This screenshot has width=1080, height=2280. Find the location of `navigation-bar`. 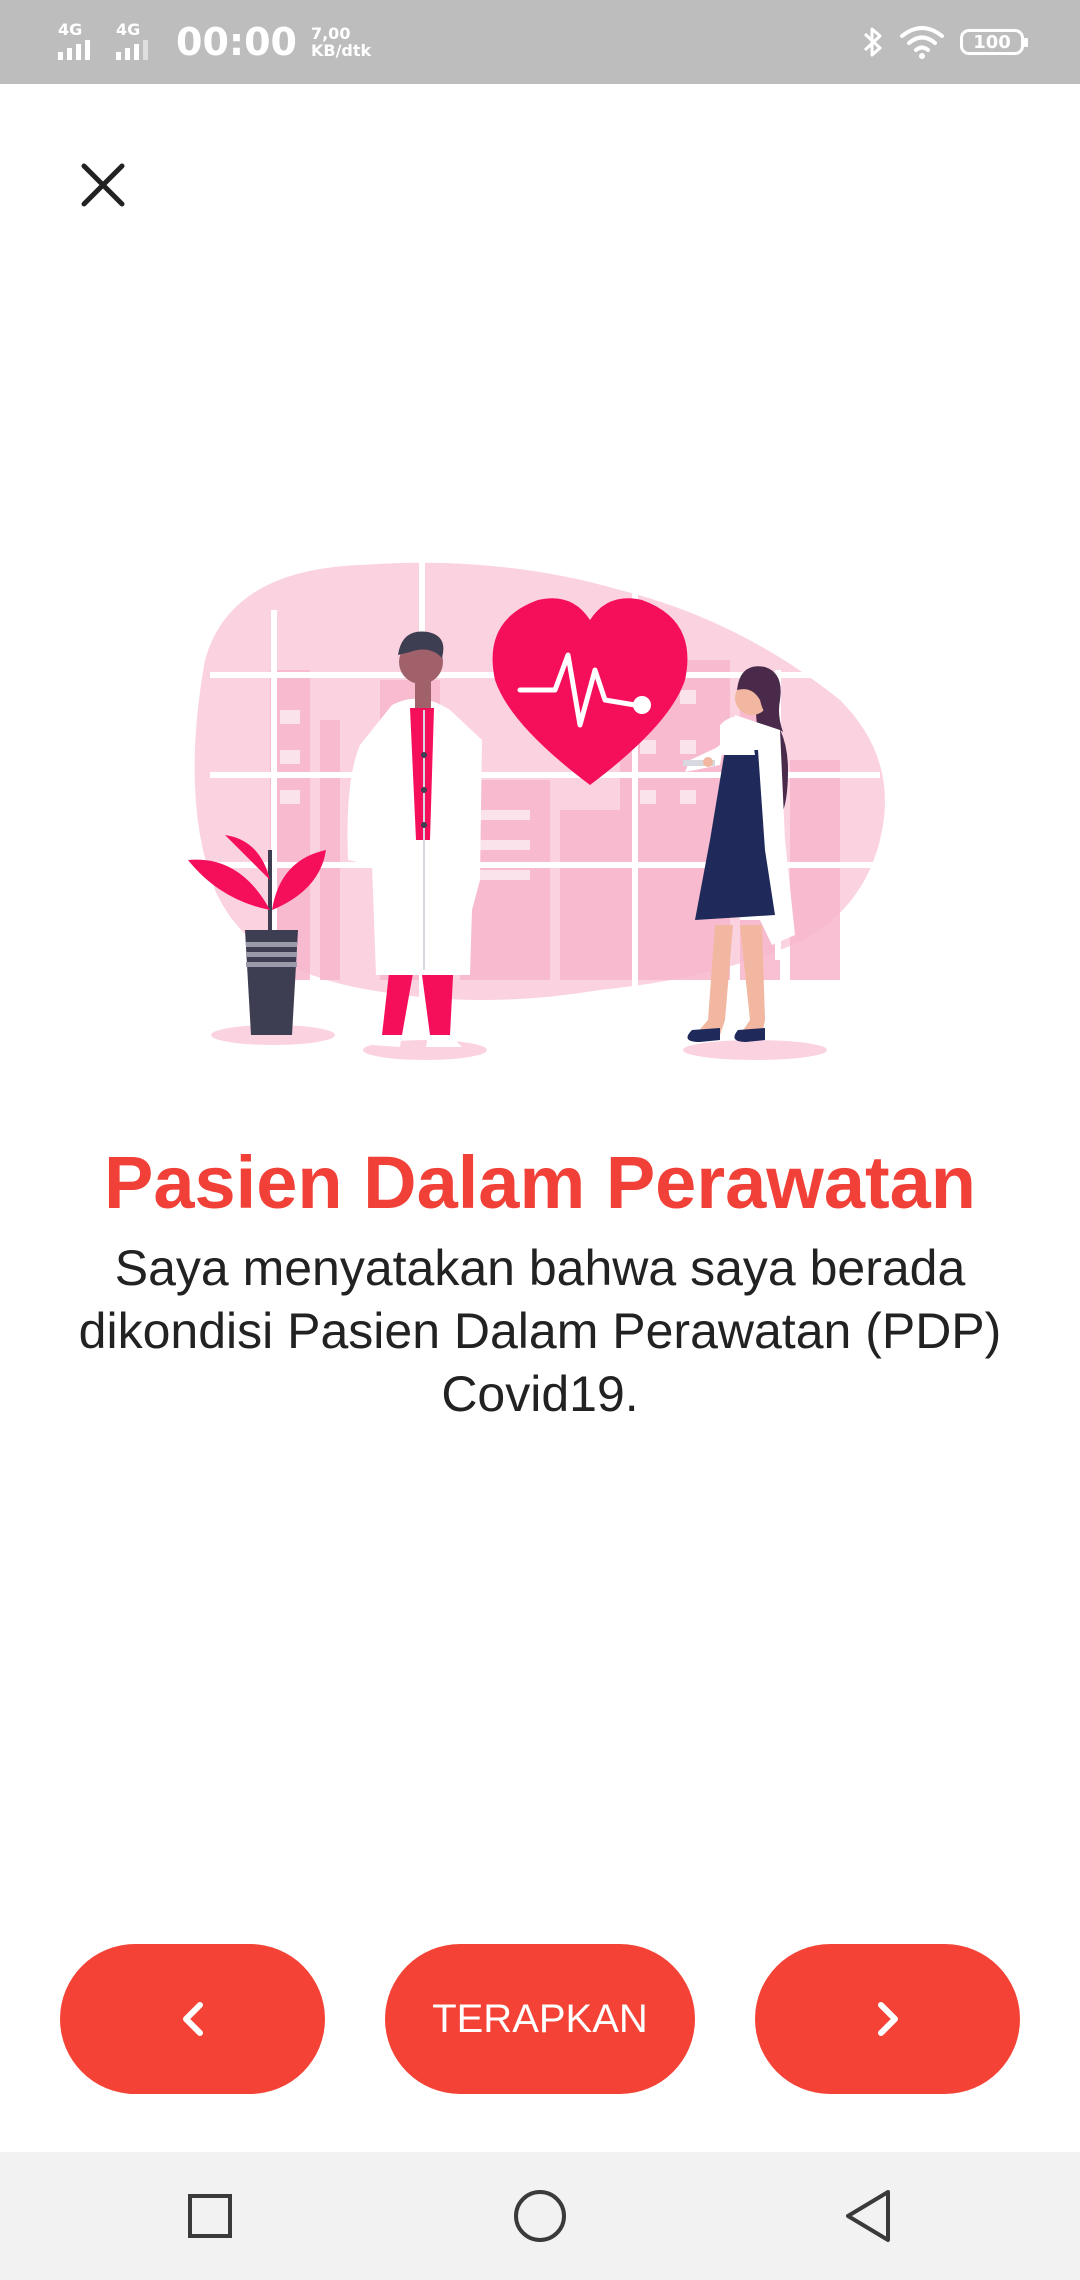

navigation-bar is located at coordinates (540, 2216).